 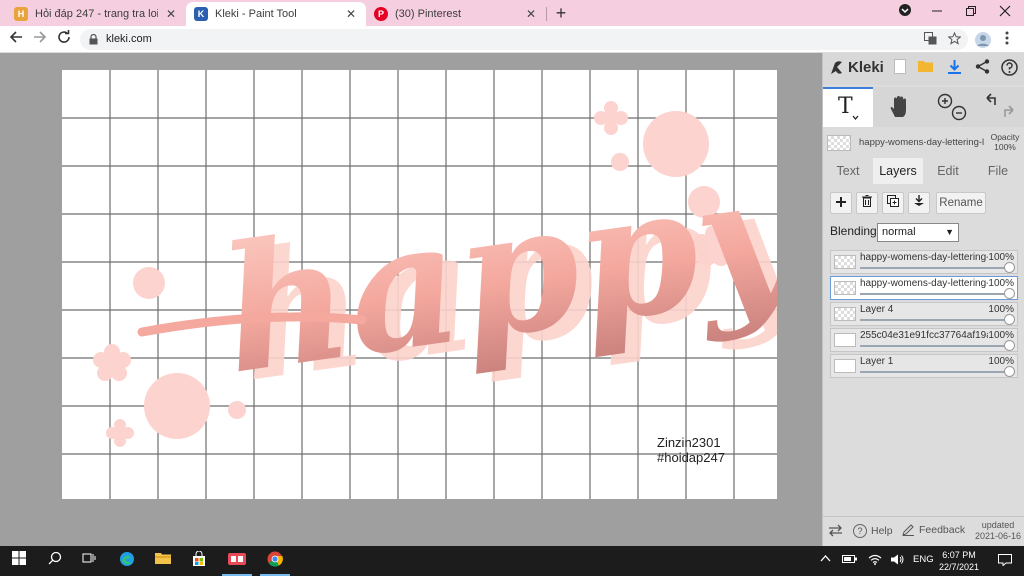 I want to click on zoom-buttons, so click(x=952, y=107).